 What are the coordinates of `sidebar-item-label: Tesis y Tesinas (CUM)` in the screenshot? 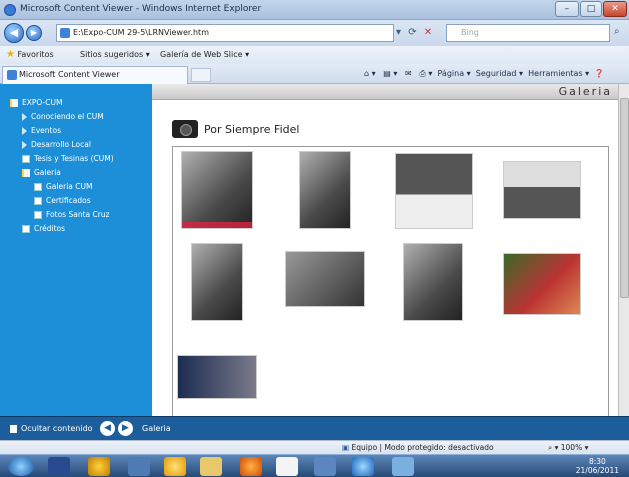 It's located at (74, 158).